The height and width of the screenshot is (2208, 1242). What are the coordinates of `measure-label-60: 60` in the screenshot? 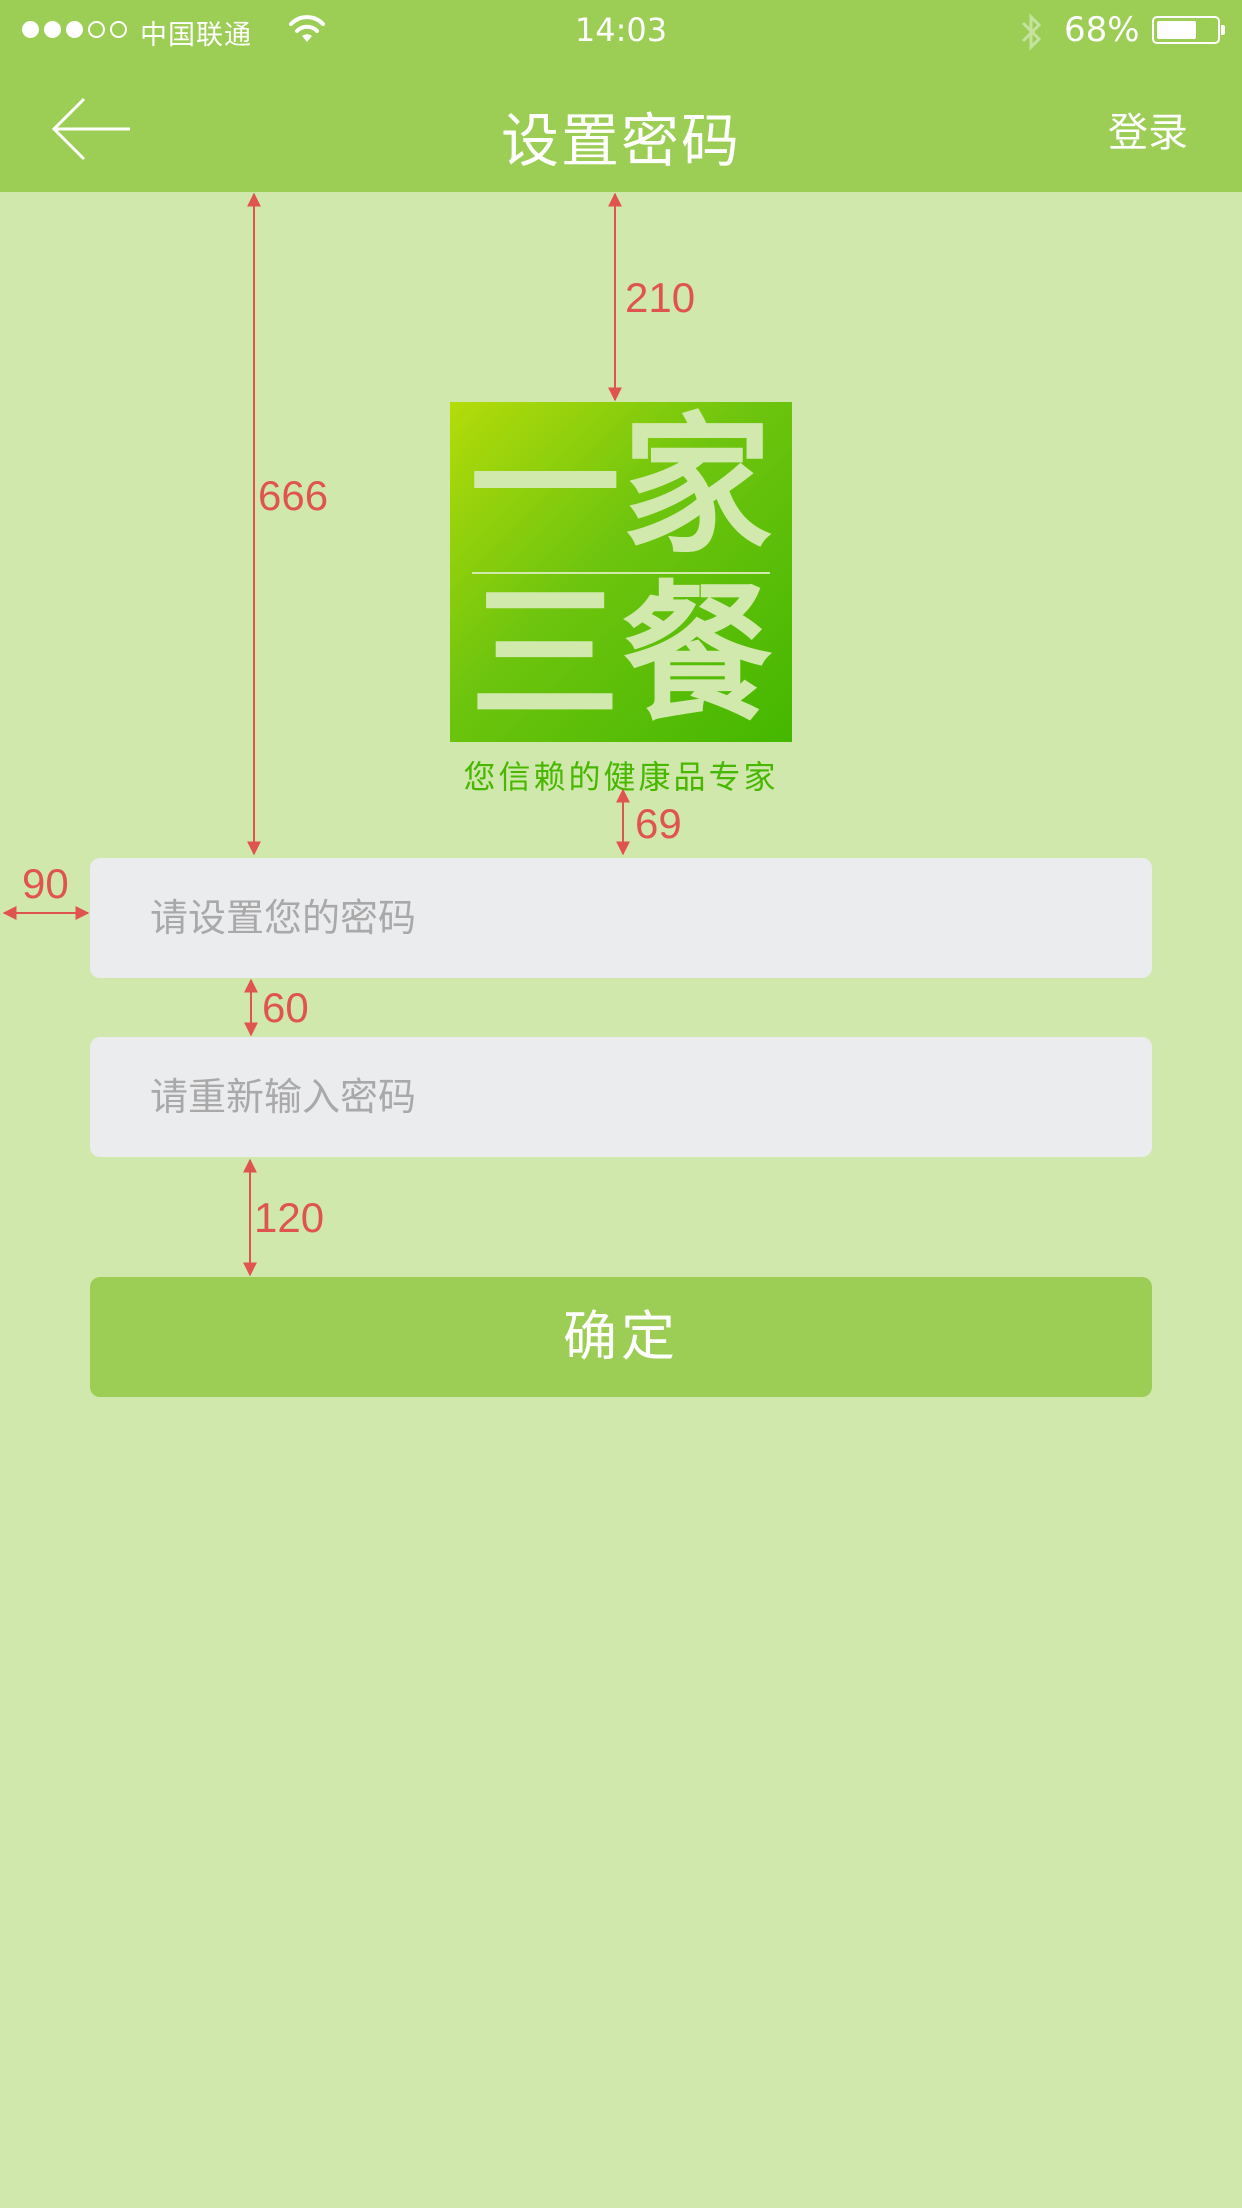 It's located at (285, 1007).